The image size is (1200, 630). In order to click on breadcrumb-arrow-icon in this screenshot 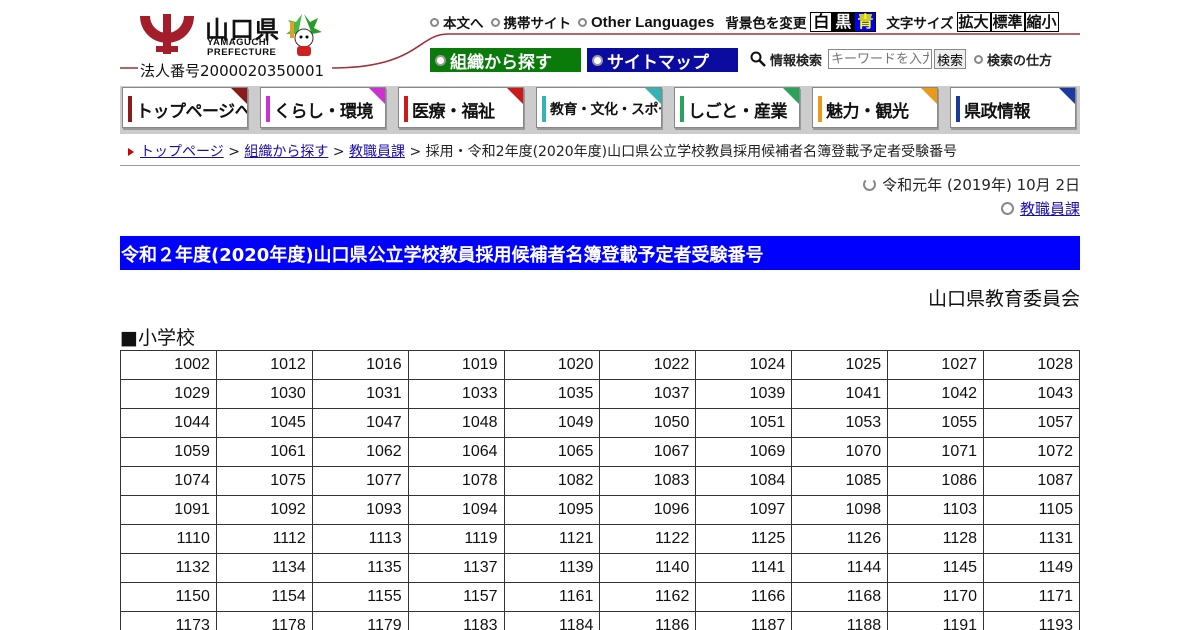, I will do `click(131, 152)`.